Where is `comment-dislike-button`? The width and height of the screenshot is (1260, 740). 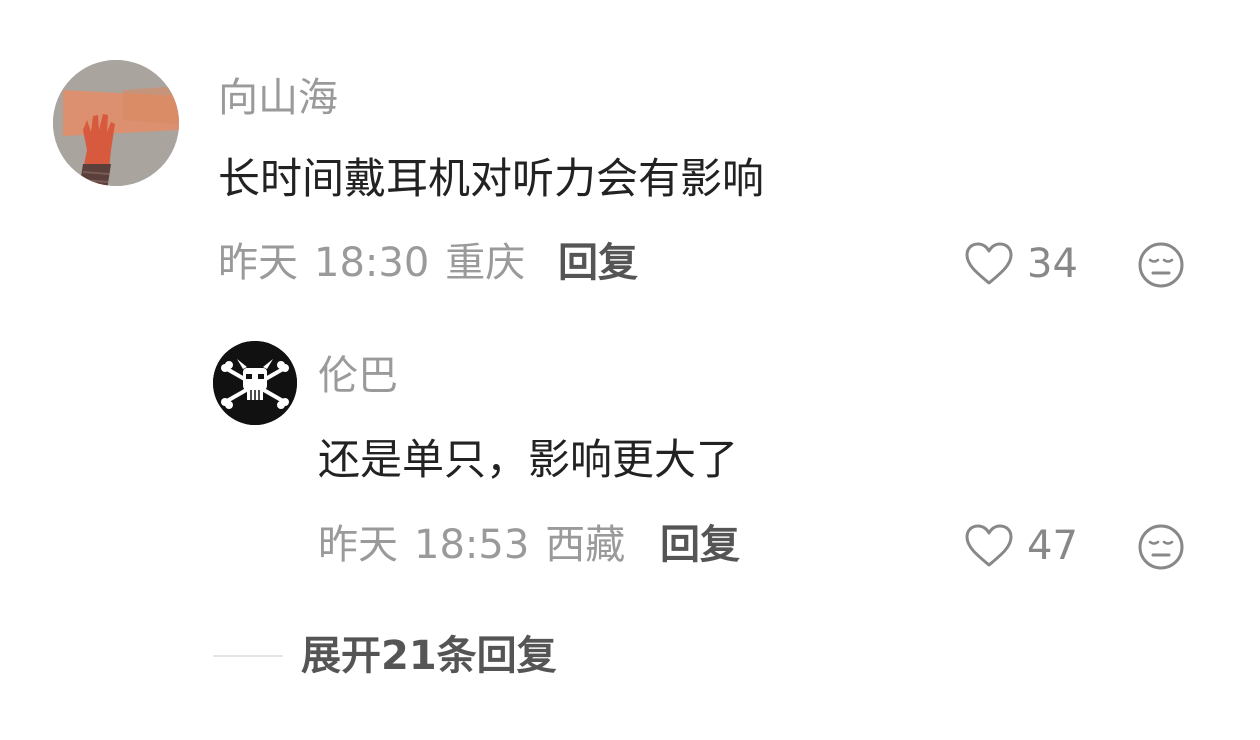
comment-dislike-button is located at coordinates (1161, 265).